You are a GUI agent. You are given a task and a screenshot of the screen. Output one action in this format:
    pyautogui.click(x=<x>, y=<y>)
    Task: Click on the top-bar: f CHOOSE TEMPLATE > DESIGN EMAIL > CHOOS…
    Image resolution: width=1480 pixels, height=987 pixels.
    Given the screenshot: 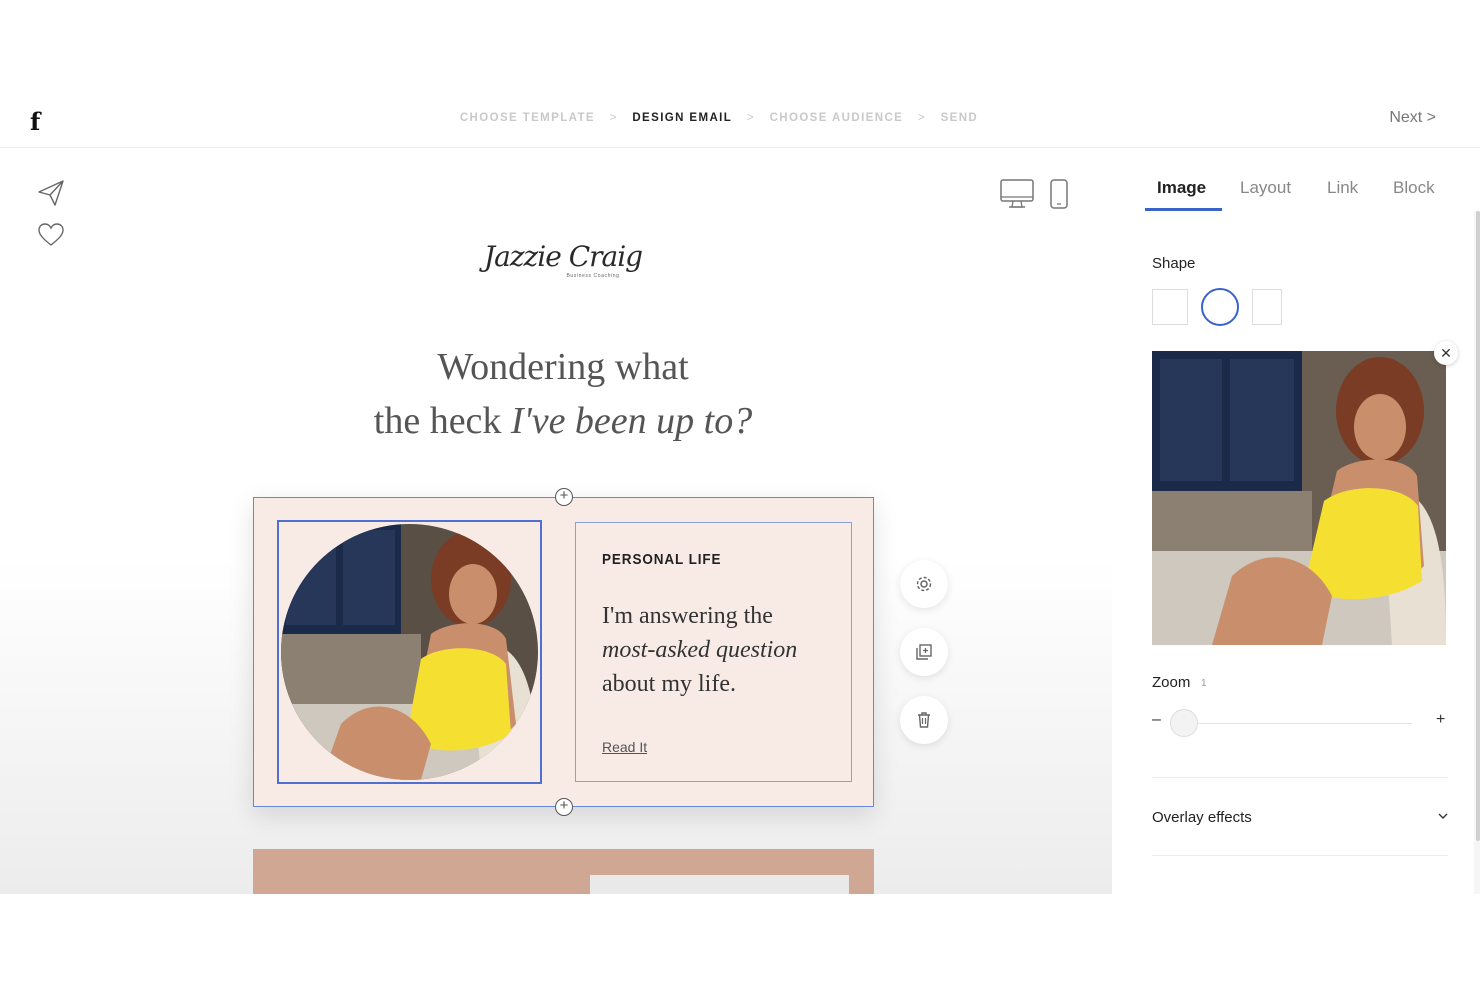 What is the action you would take?
    pyautogui.click(x=740, y=120)
    